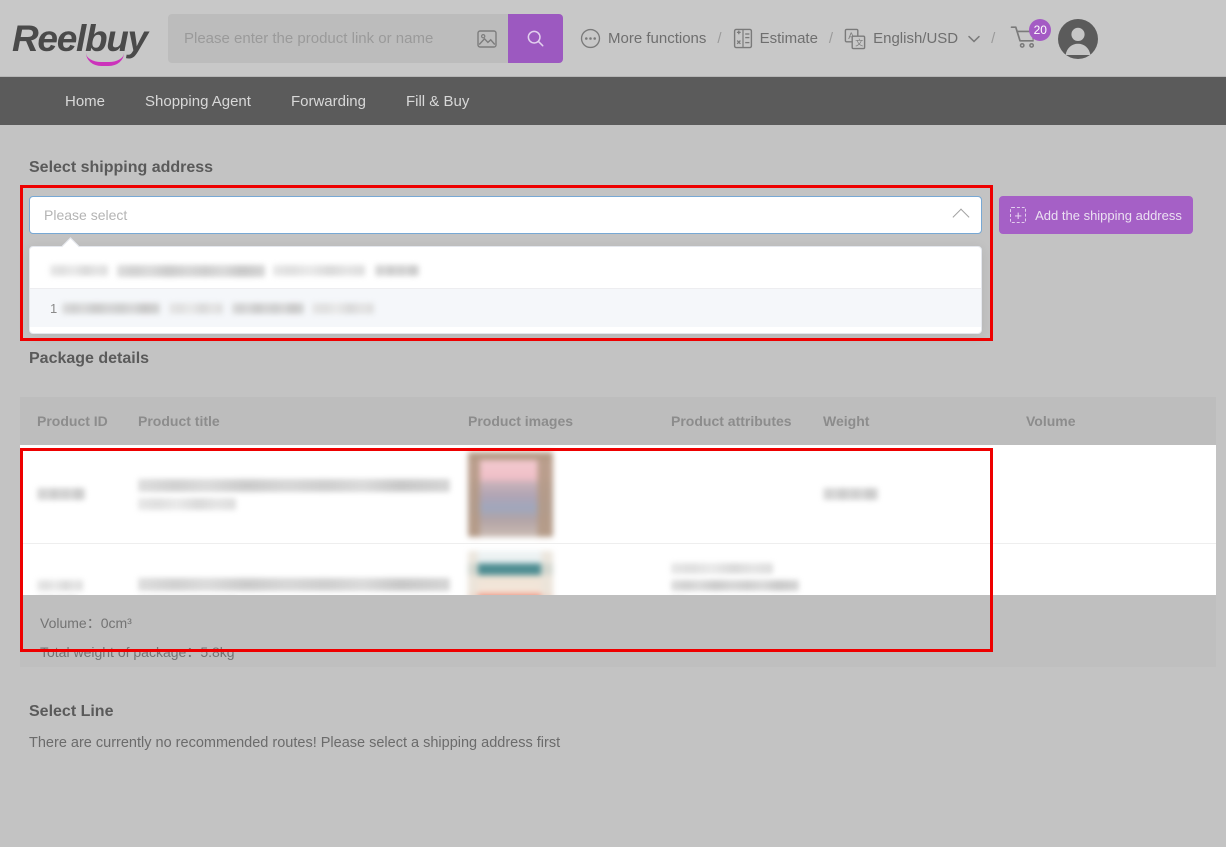 The height and width of the screenshot is (847, 1226). What do you see at coordinates (590, 38) in the screenshot?
I see `ellipsis-circle-icon` at bounding box center [590, 38].